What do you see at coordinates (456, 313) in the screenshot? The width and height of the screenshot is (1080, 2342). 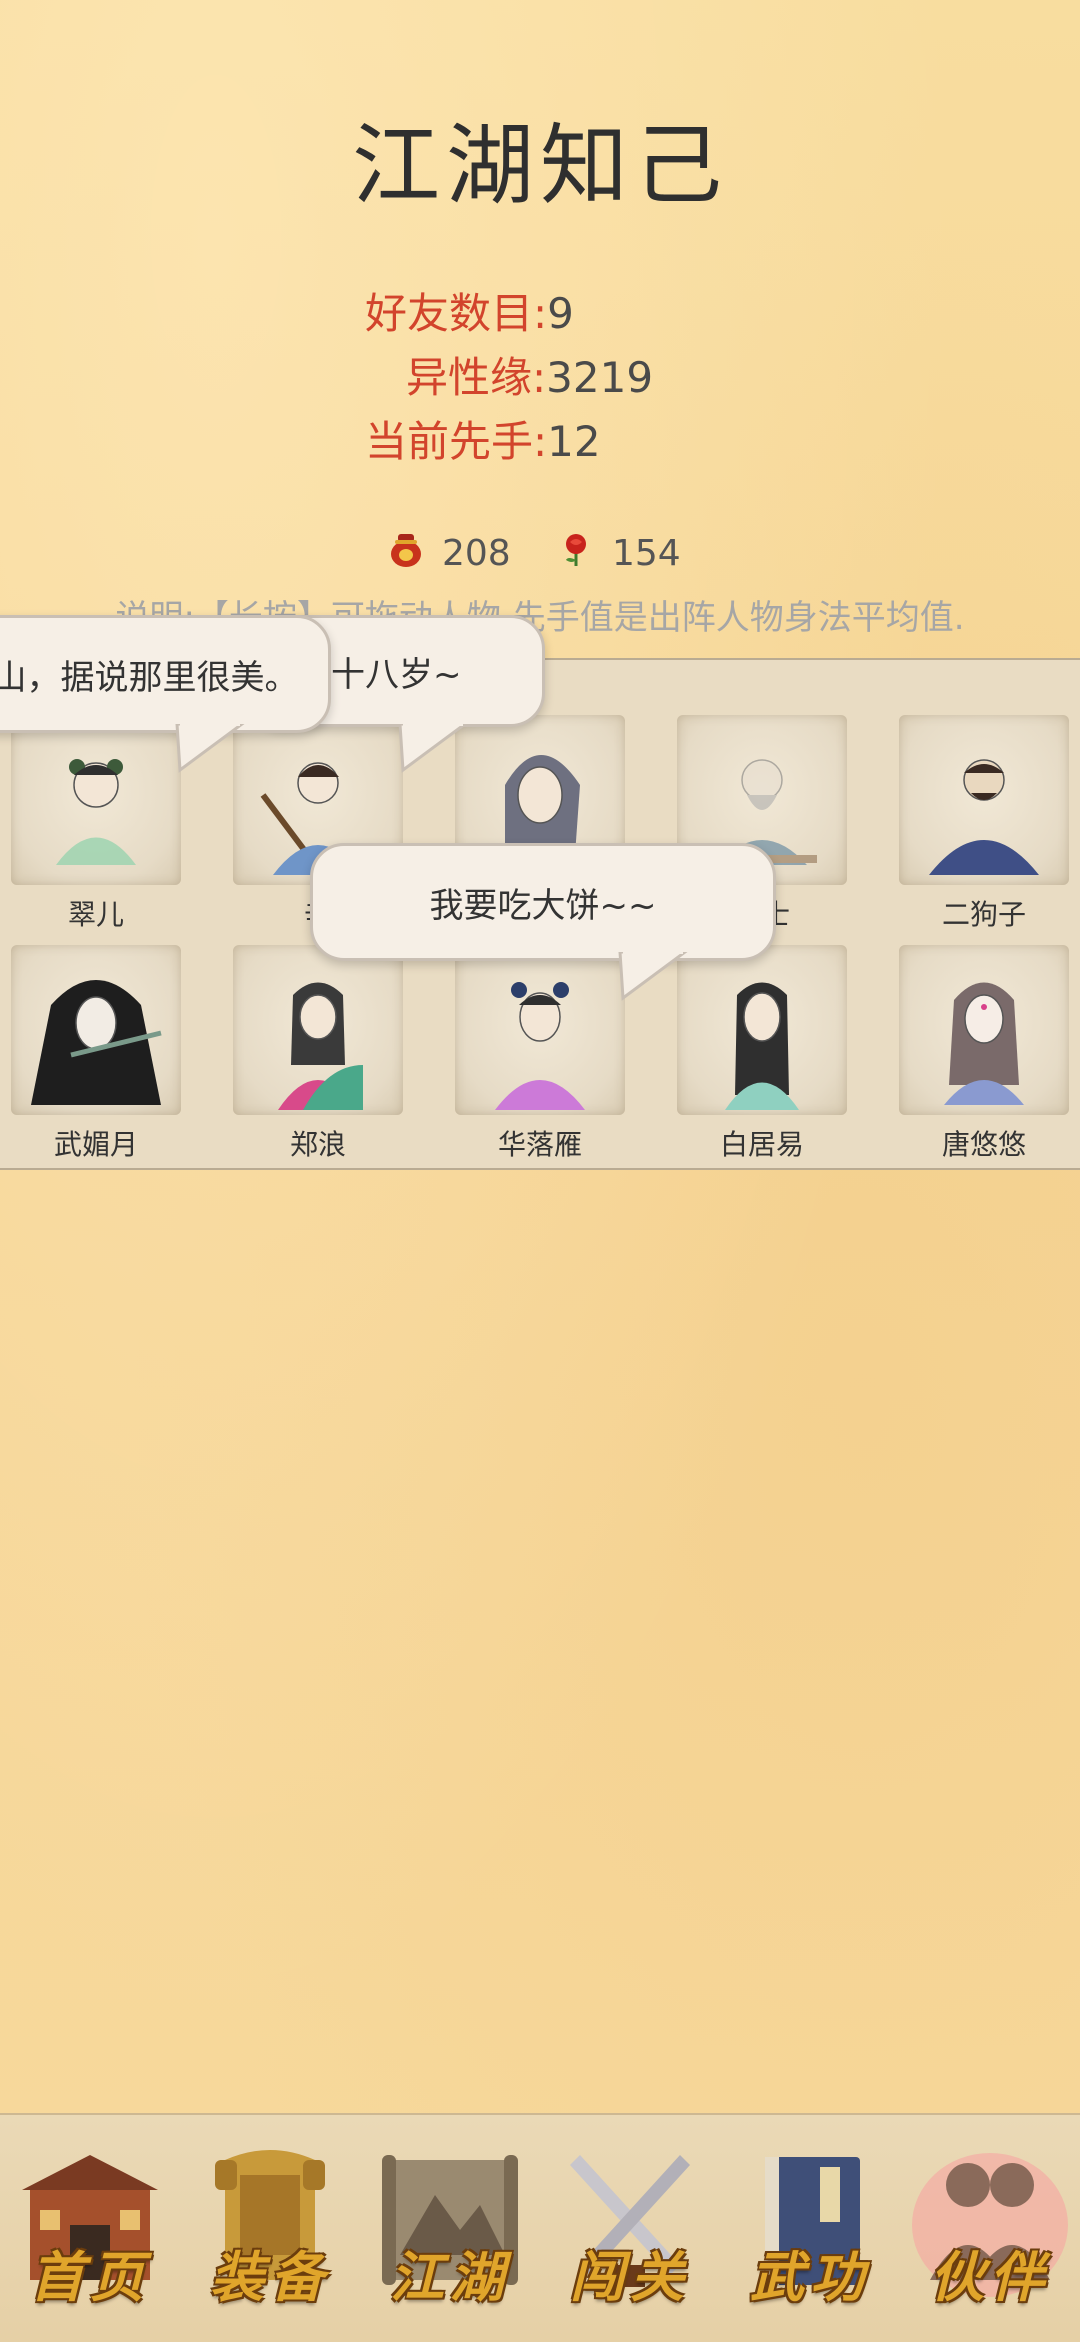 I see `stat-label: 好友数目:` at bounding box center [456, 313].